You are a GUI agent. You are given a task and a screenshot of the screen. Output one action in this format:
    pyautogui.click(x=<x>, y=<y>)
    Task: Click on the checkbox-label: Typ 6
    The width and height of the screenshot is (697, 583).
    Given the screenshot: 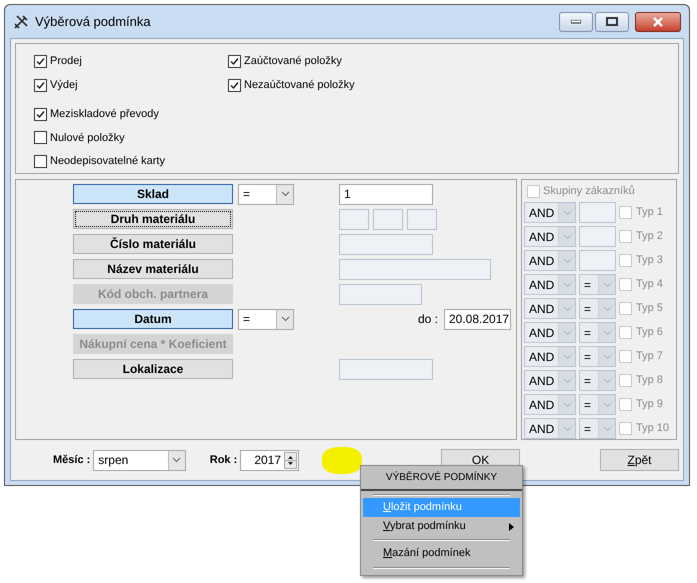 What is the action you would take?
    pyautogui.click(x=649, y=332)
    